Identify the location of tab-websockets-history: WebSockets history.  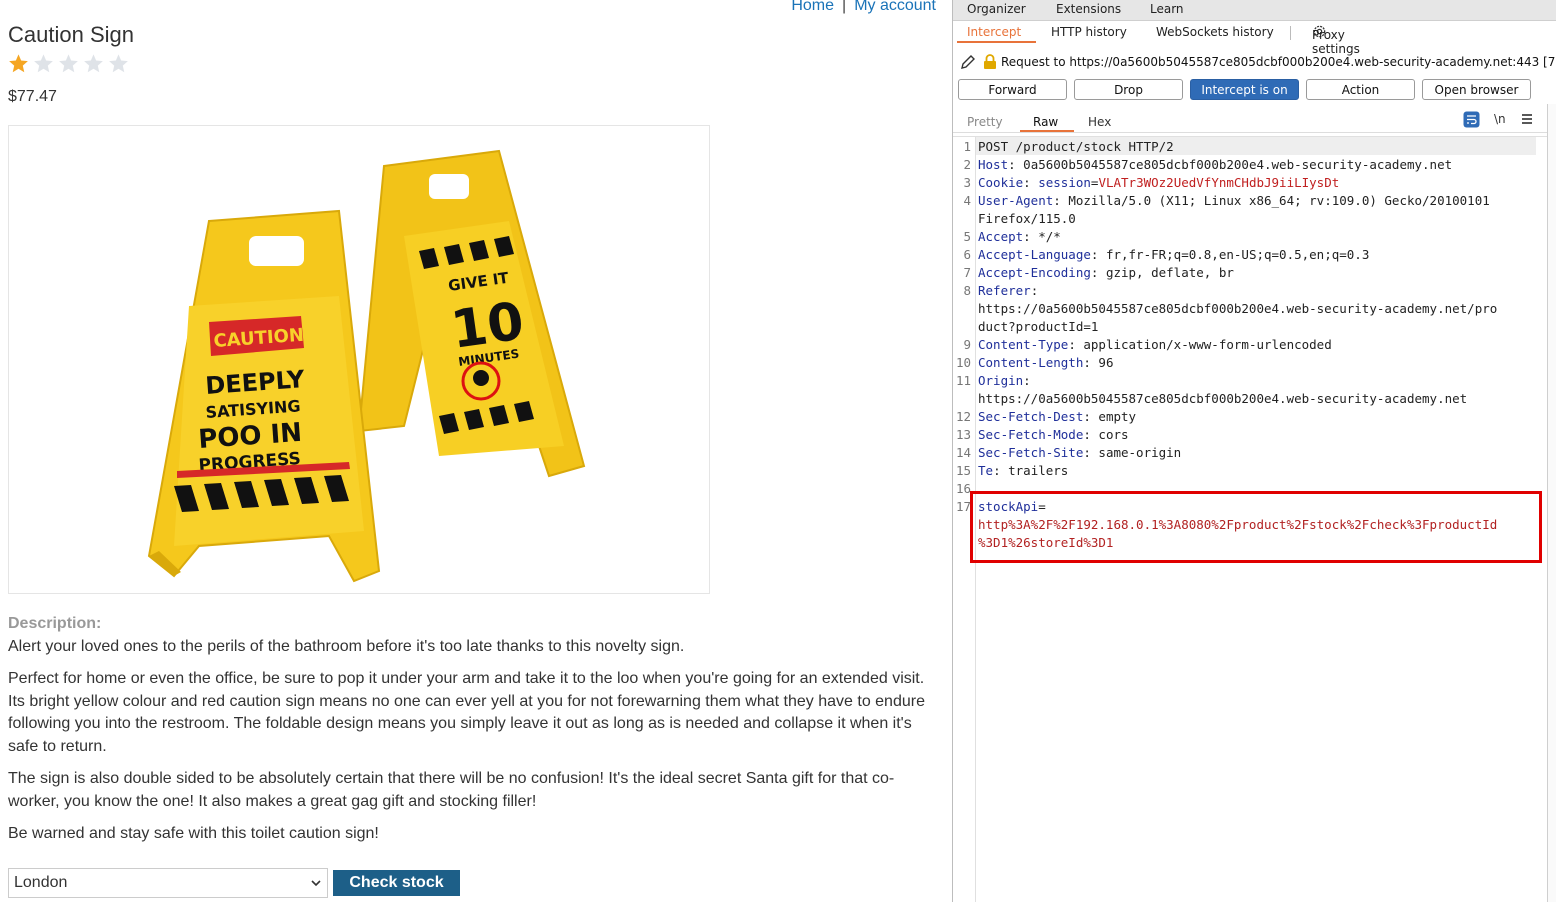
(1215, 32).